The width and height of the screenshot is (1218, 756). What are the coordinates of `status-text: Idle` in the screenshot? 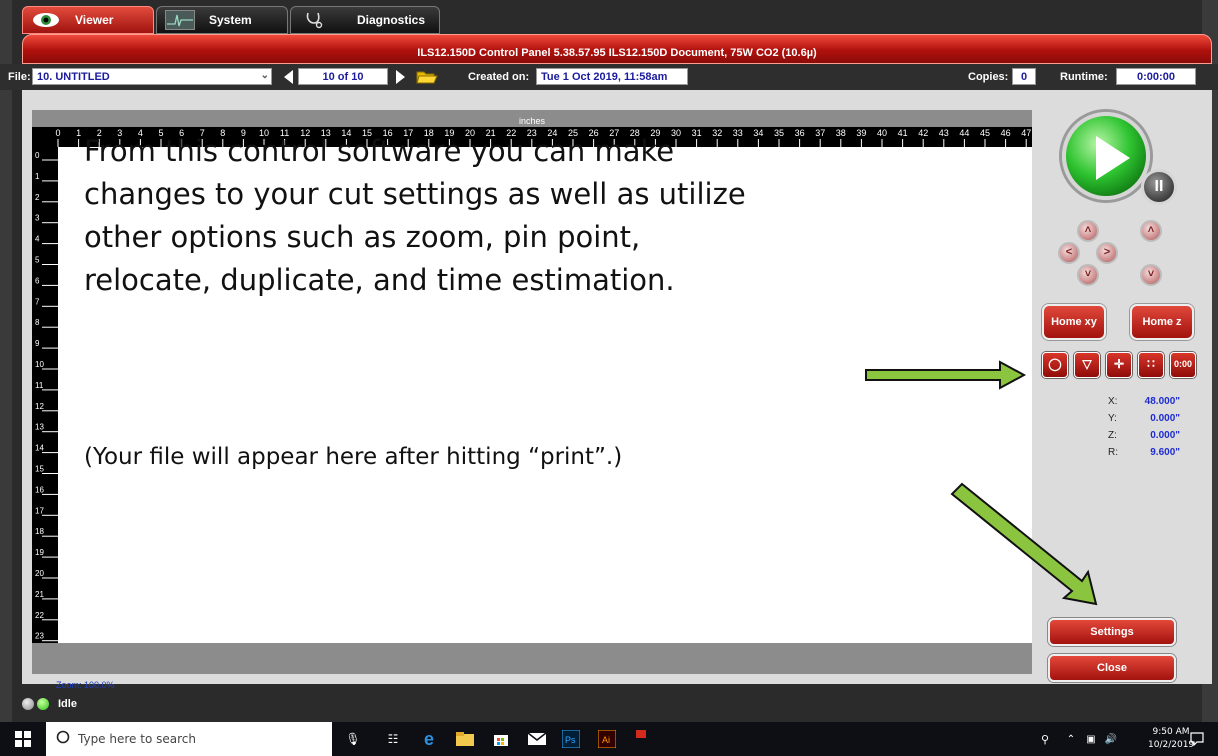 It's located at (67, 704).